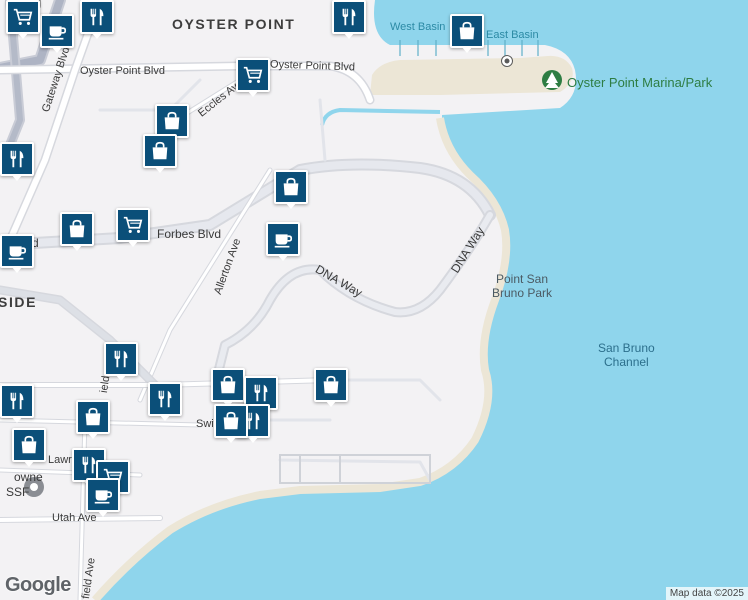 This screenshot has width=748, height=600. I want to click on water-label-west-basin: West Basin, so click(418, 27).